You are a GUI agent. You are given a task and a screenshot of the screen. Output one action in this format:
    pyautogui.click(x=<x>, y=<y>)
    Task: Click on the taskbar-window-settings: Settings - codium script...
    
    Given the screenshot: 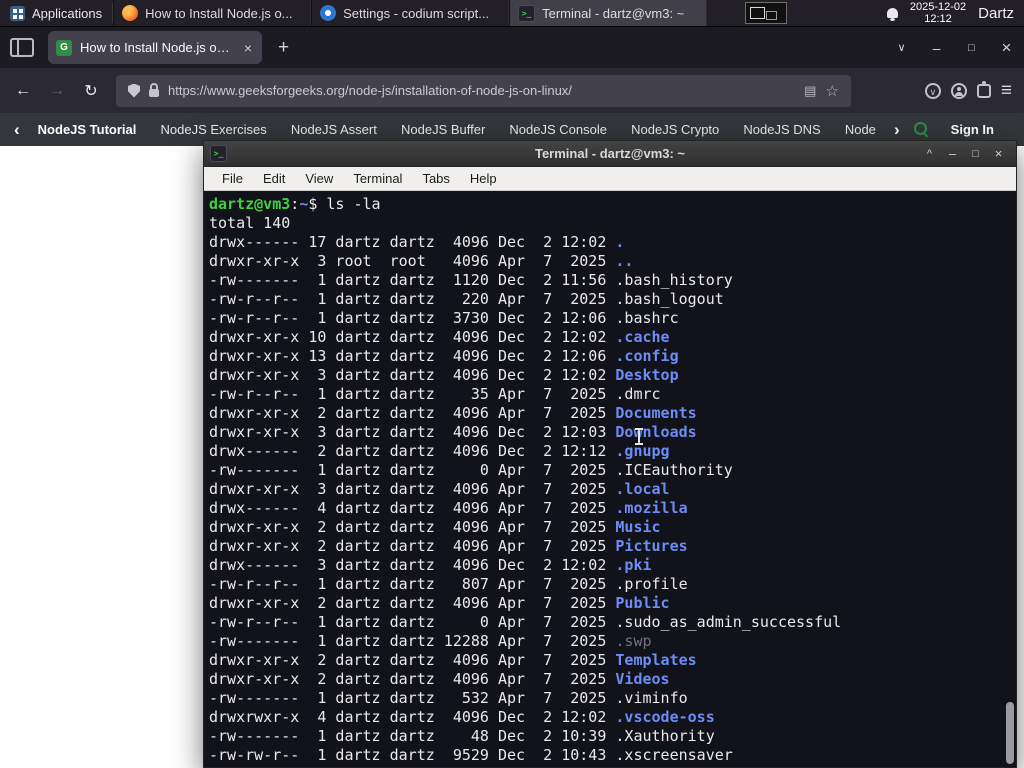 What is the action you would take?
    pyautogui.click(x=410, y=13)
    